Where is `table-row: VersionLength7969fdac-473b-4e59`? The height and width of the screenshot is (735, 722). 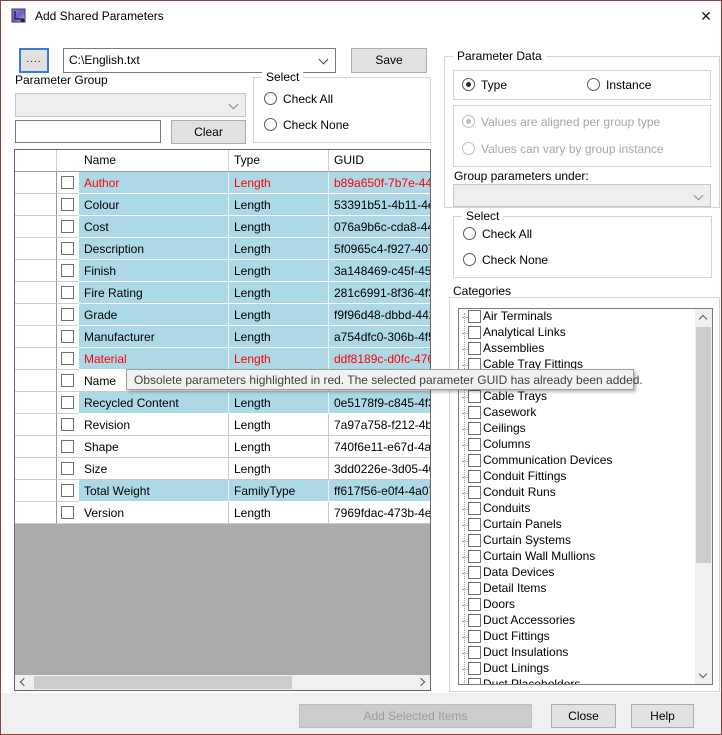
table-row: VersionLength7969fdac-473b-4e59 is located at coordinates (222, 513).